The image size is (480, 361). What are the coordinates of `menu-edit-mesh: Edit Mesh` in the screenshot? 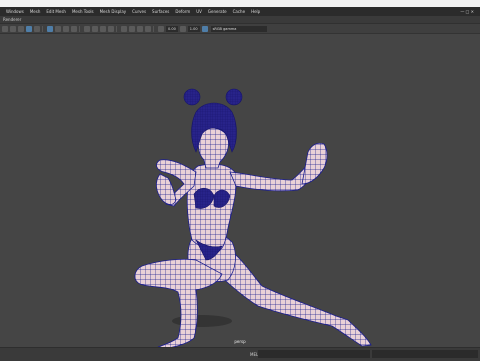 It's located at (56, 11).